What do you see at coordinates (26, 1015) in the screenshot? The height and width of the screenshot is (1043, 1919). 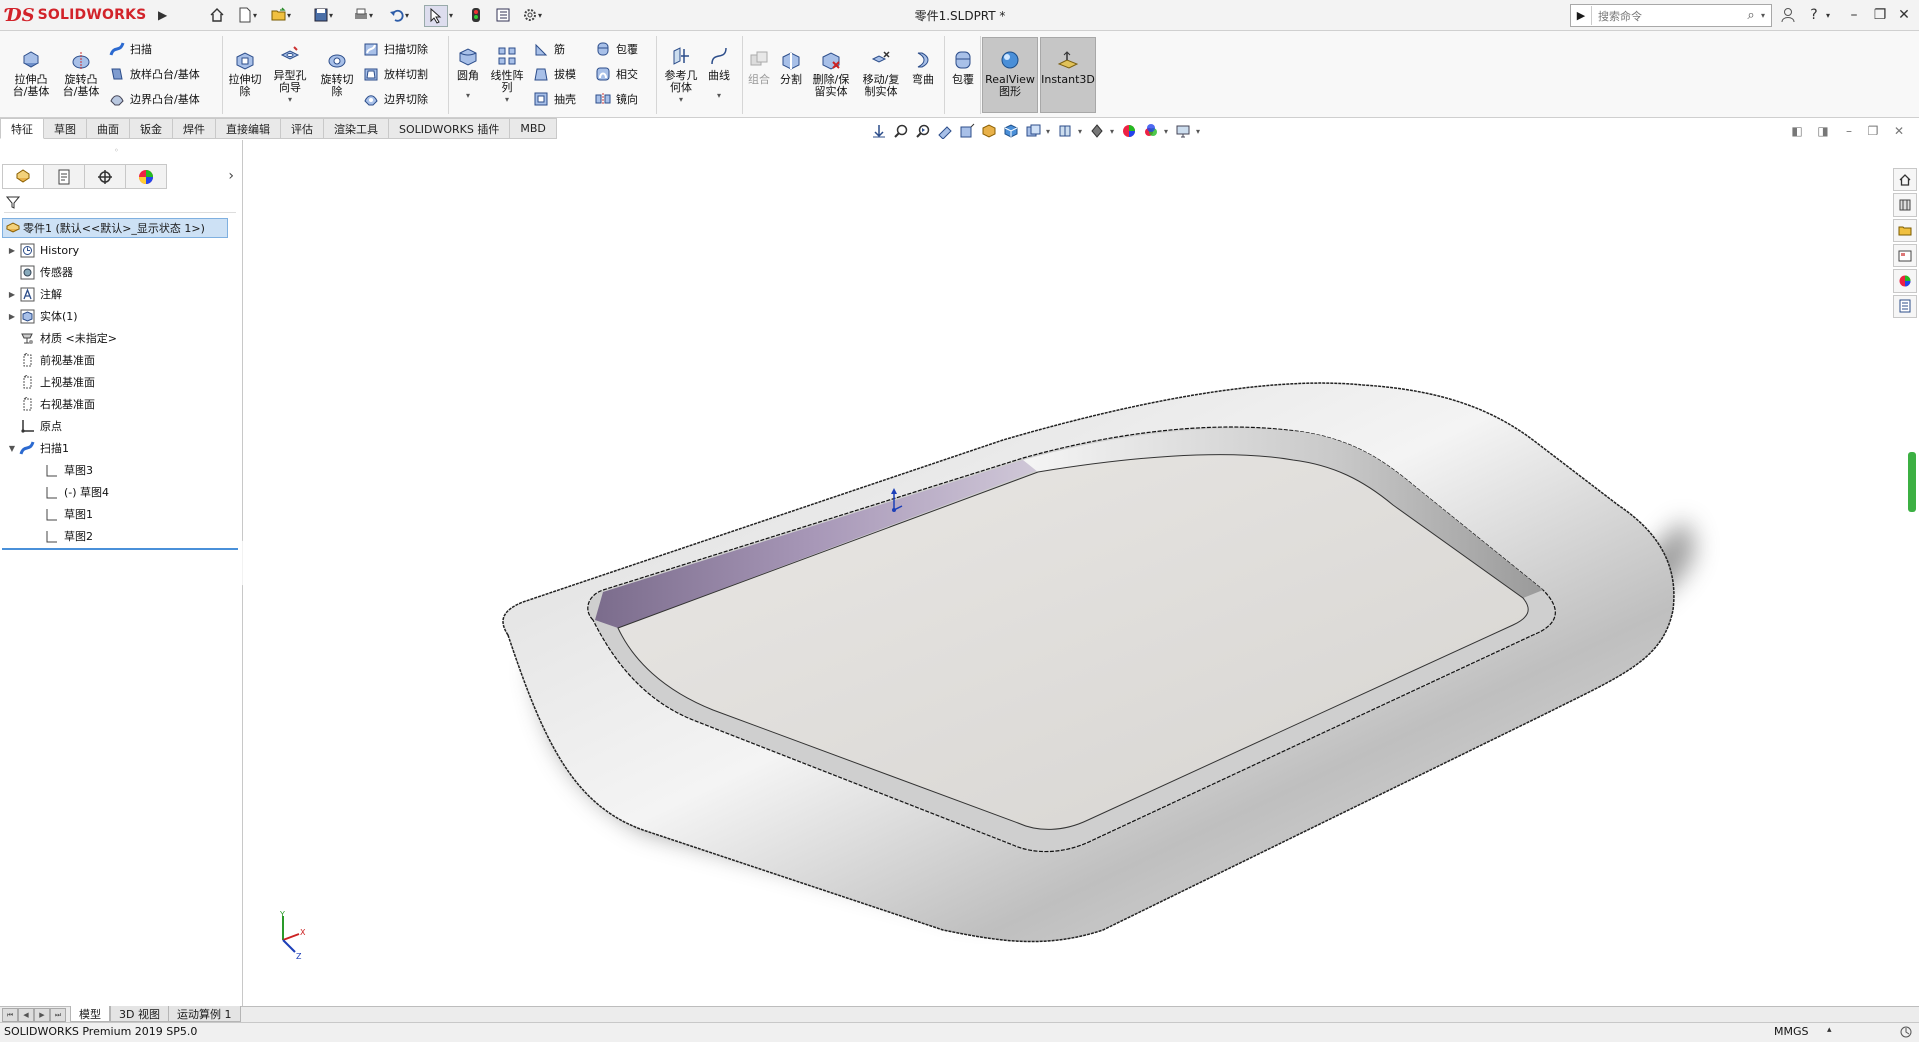 I see `prev-tab-arrow-icon: ◀` at bounding box center [26, 1015].